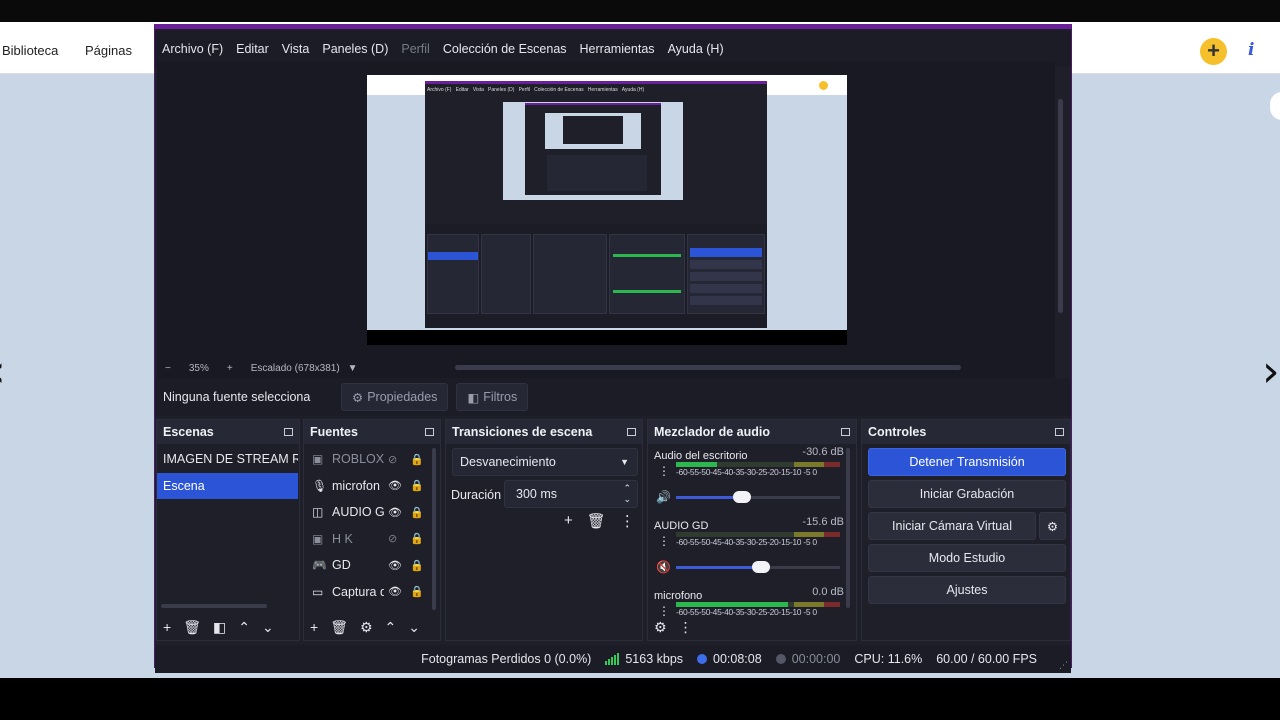 The image size is (1280, 720). Describe the element at coordinates (108, 50) in the screenshot. I see `nav-paginas: Páginas` at that location.